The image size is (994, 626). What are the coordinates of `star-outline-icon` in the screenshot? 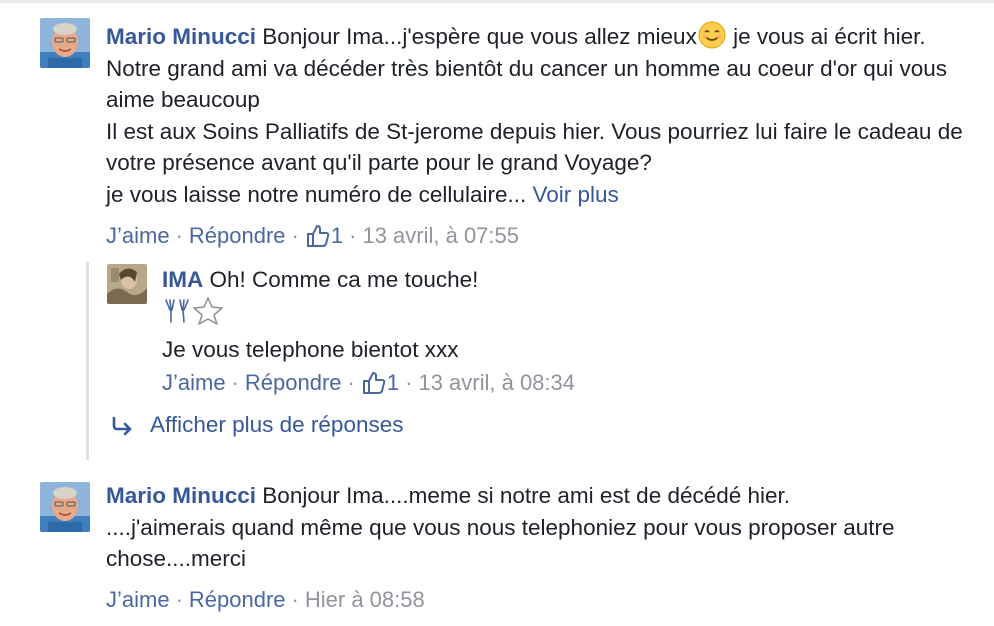 It's located at (208, 315).